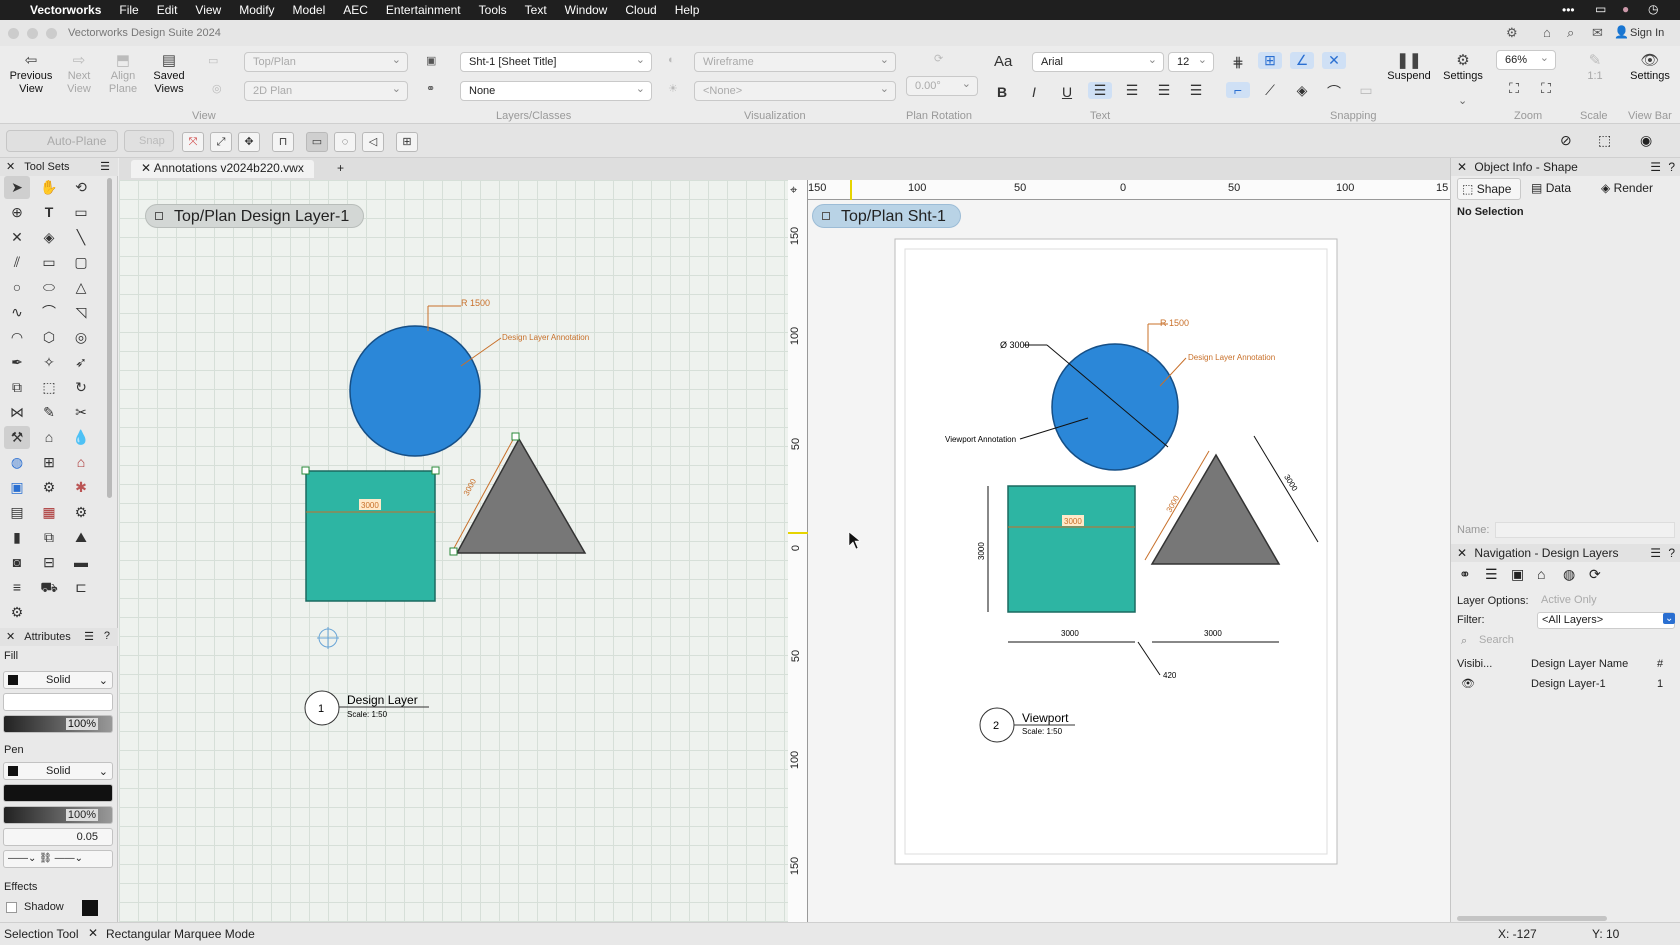  What do you see at coordinates (17, 537) in the screenshot?
I see `door-set-icon: ▮` at bounding box center [17, 537].